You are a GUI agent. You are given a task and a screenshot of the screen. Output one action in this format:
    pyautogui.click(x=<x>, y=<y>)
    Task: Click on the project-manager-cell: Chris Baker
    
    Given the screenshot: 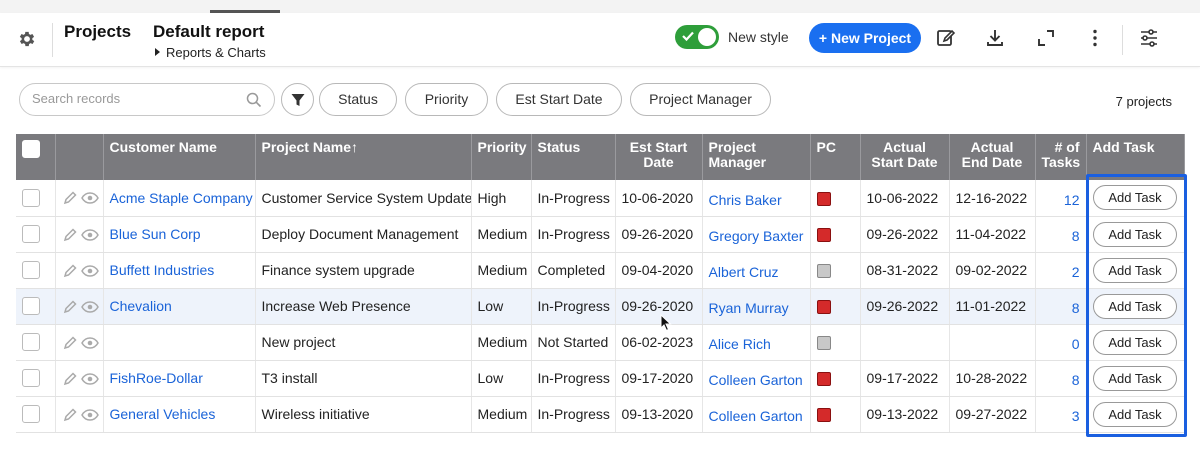 What is the action you would take?
    pyautogui.click(x=756, y=198)
    